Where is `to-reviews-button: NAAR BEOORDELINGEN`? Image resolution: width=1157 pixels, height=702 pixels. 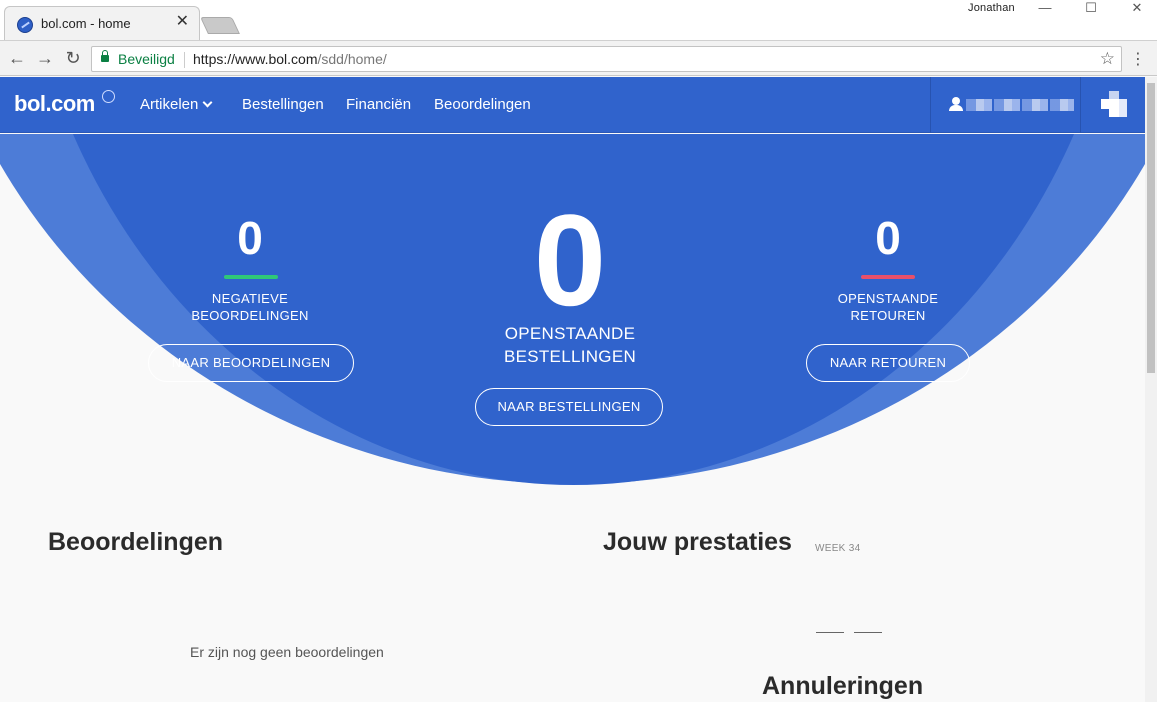 to-reviews-button: NAAR BEOORDELINGEN is located at coordinates (251, 363).